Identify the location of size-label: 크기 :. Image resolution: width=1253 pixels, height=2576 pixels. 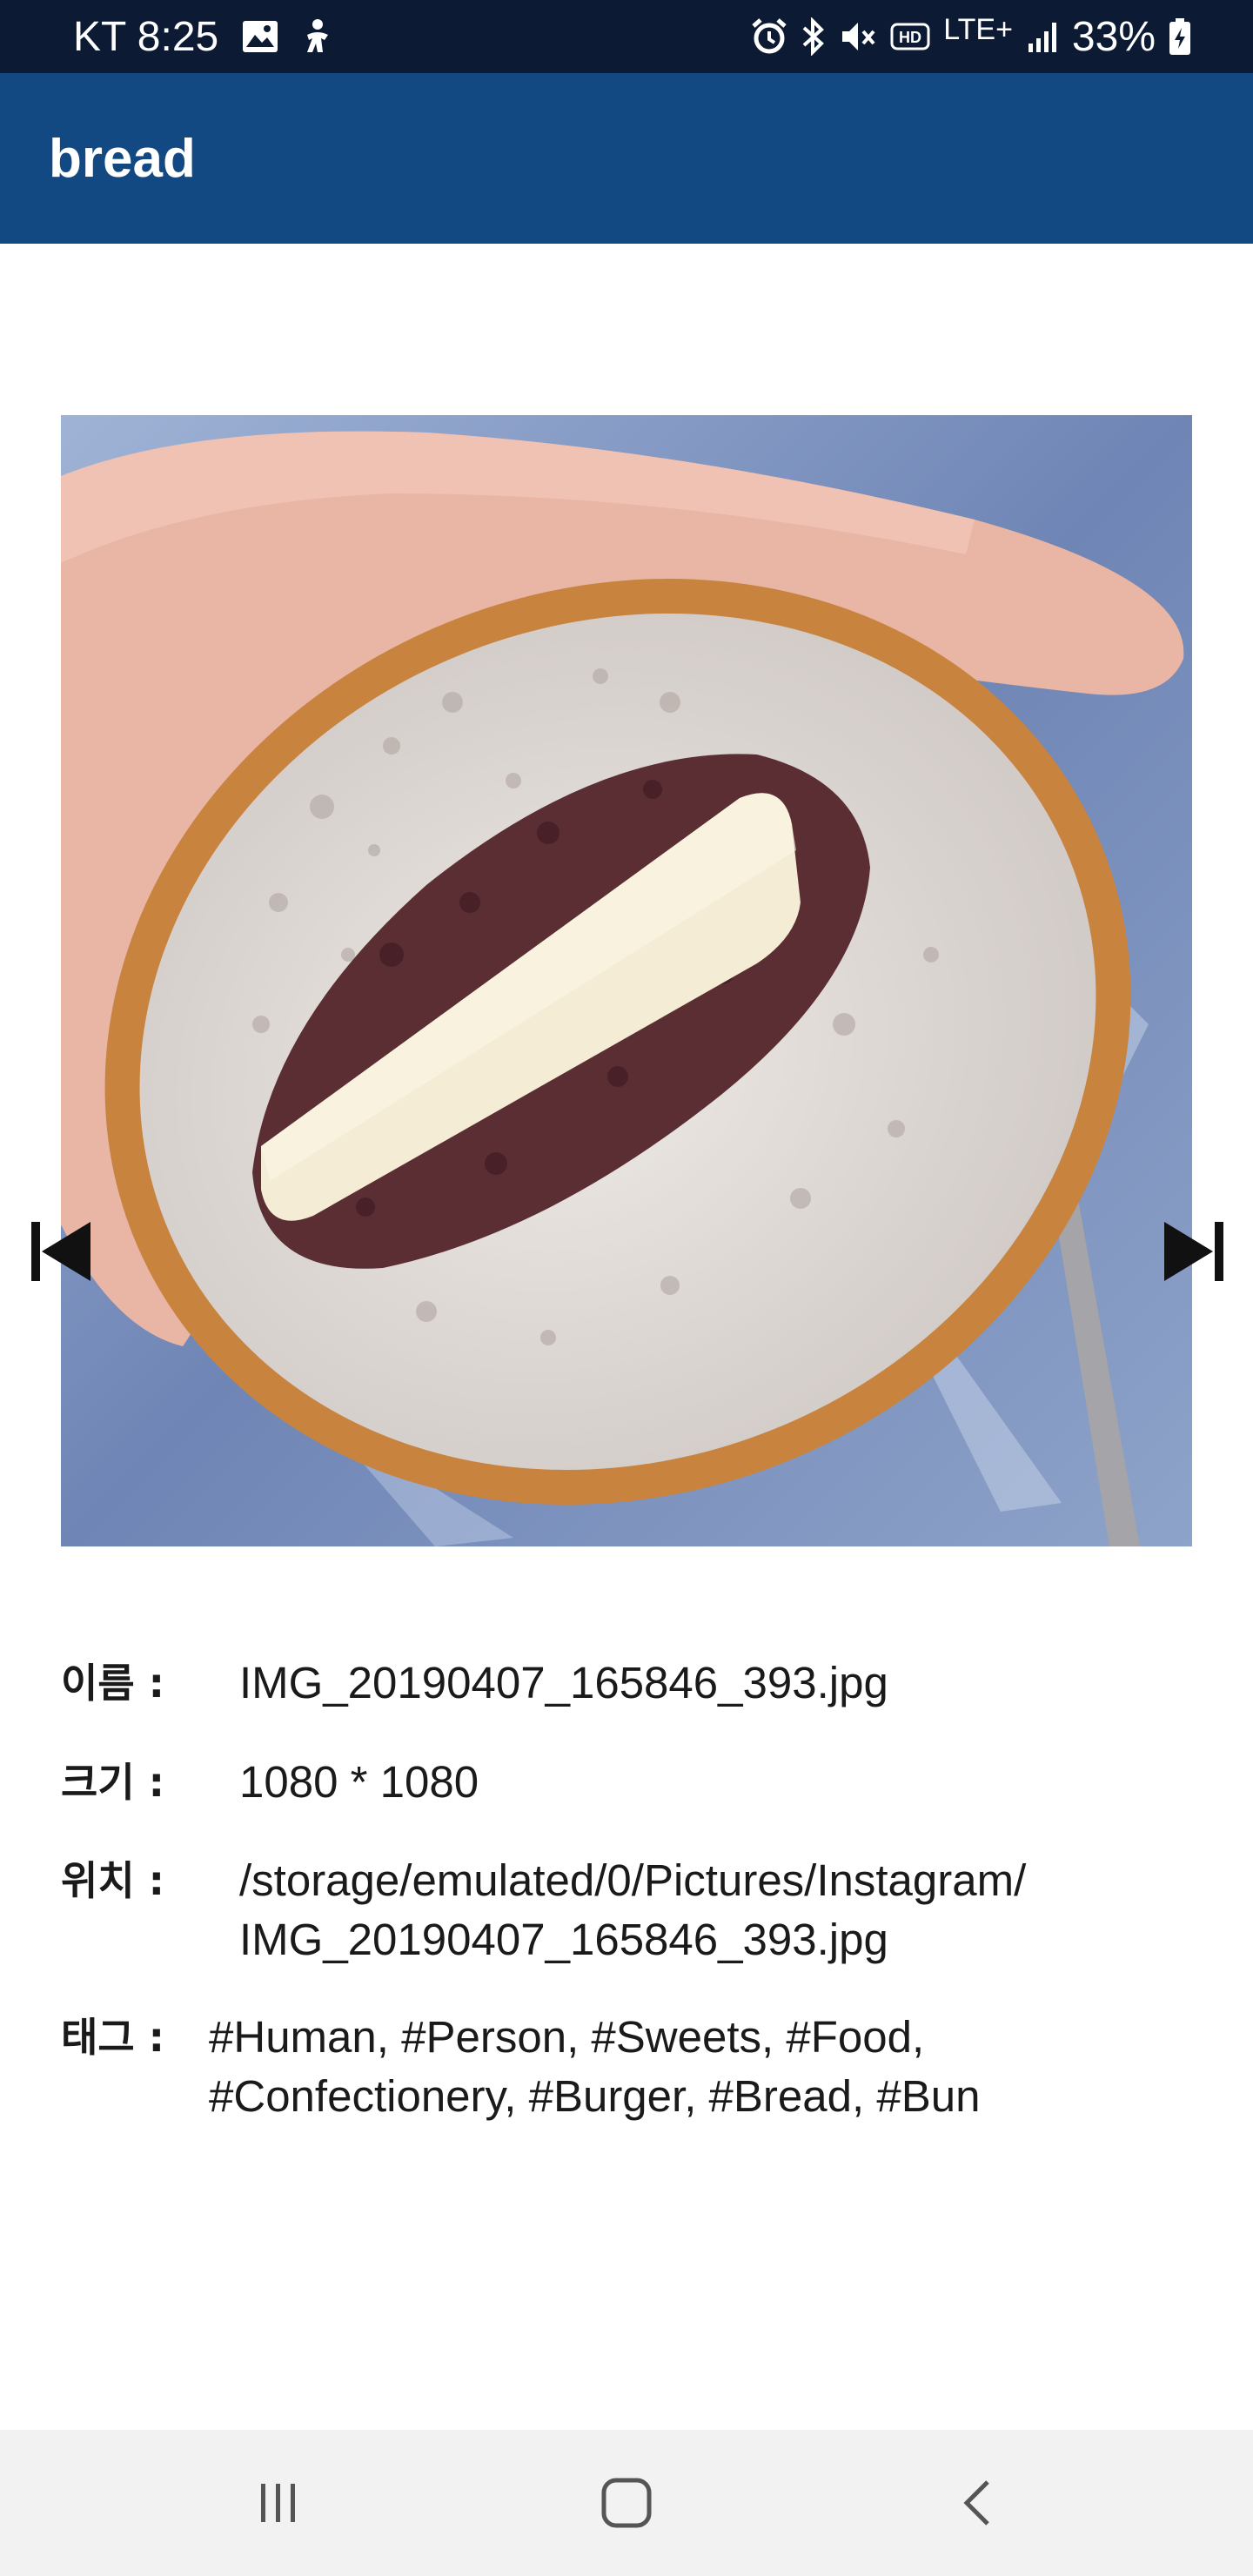
(113, 1782).